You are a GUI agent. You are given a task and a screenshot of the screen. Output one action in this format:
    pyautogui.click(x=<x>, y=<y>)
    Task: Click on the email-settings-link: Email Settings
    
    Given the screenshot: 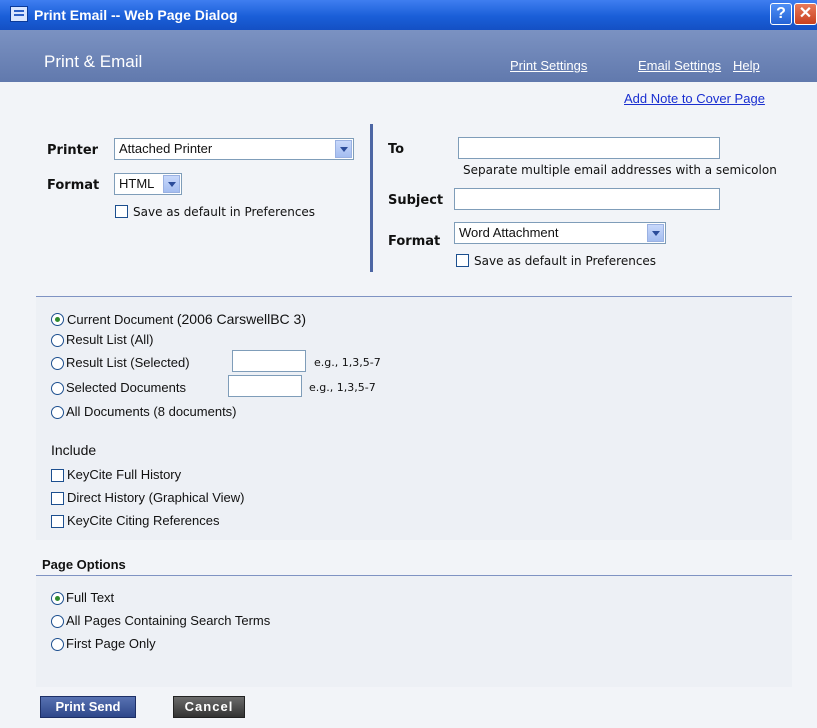 What is the action you would take?
    pyautogui.click(x=679, y=65)
    